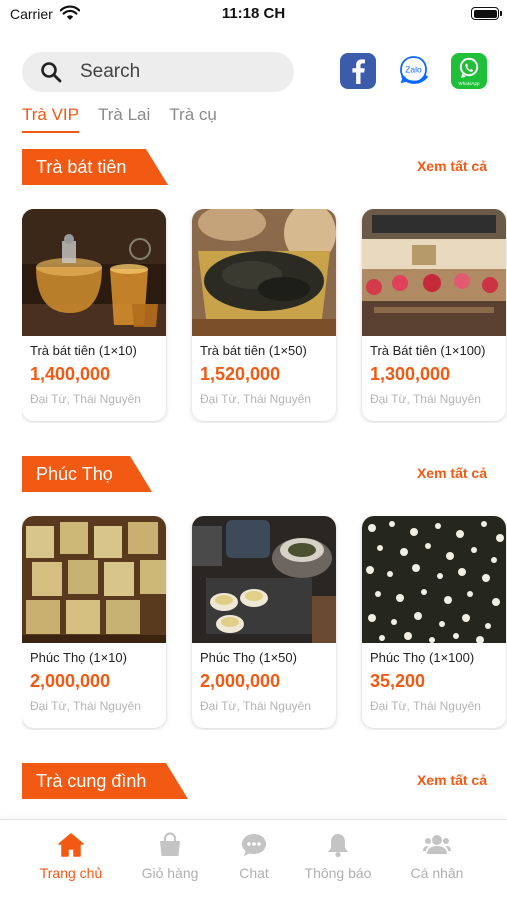 The image size is (507, 900). What do you see at coordinates (124, 119) in the screenshot?
I see `tab-tra-lai: Trà Lai` at bounding box center [124, 119].